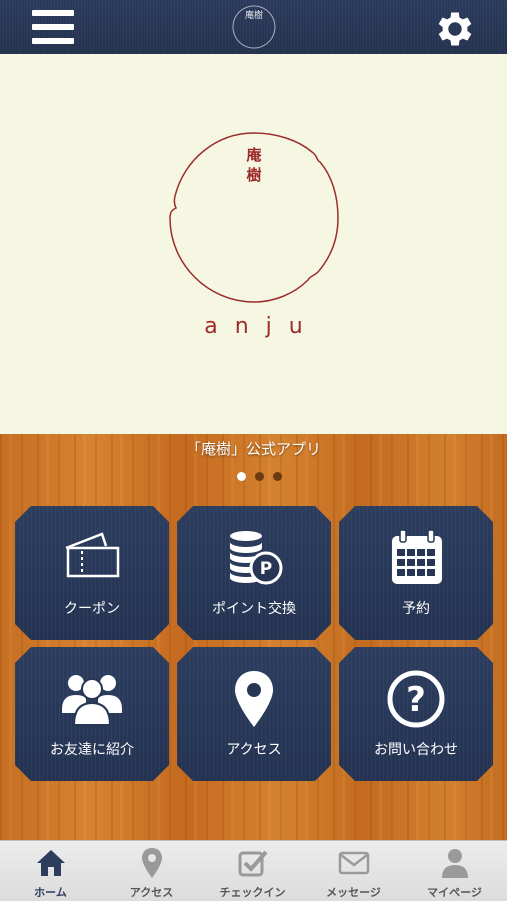  Describe the element at coordinates (266, 569) in the screenshot. I see `svg-text: P` at that location.